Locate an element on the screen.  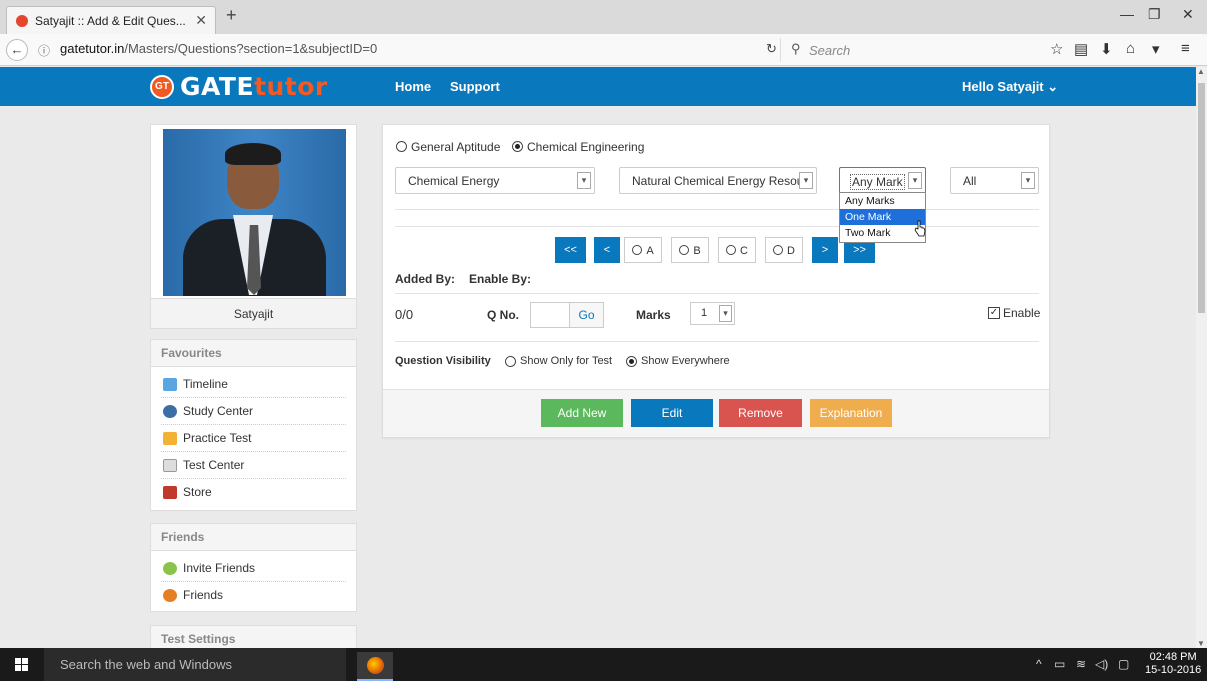
info-icon: ⓘ is located at coordinates (44, 50).